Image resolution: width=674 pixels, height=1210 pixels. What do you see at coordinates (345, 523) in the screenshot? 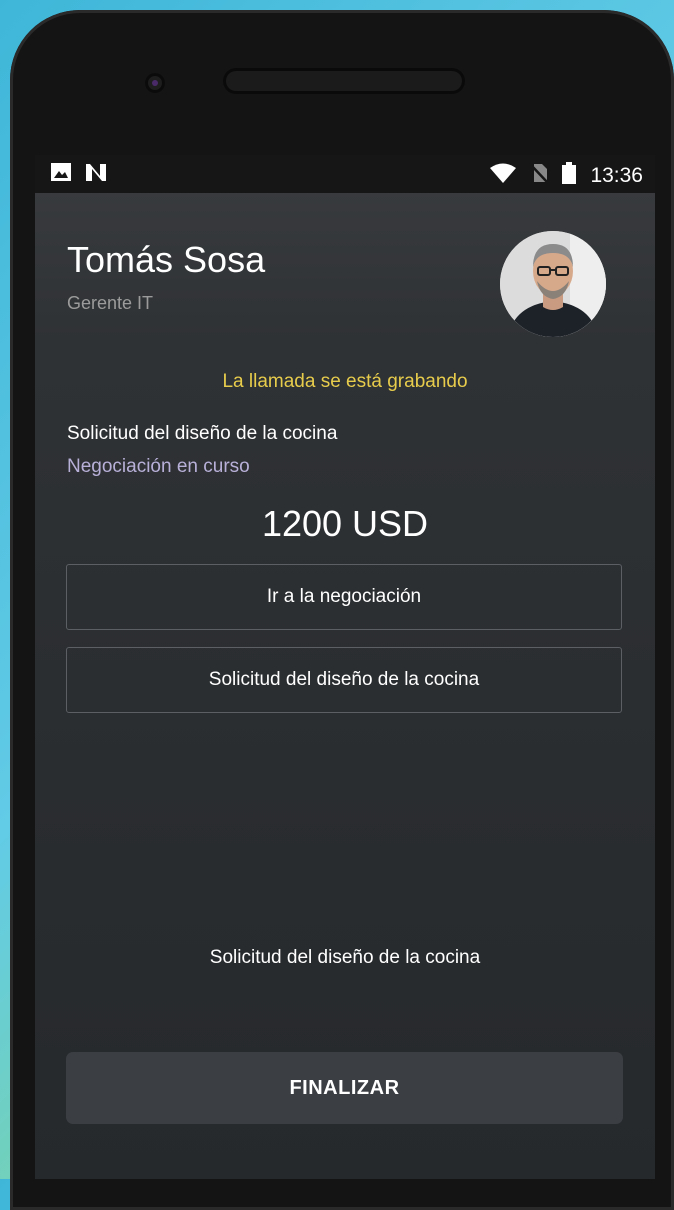
I see `deal-amount: 1200 USD` at bounding box center [345, 523].